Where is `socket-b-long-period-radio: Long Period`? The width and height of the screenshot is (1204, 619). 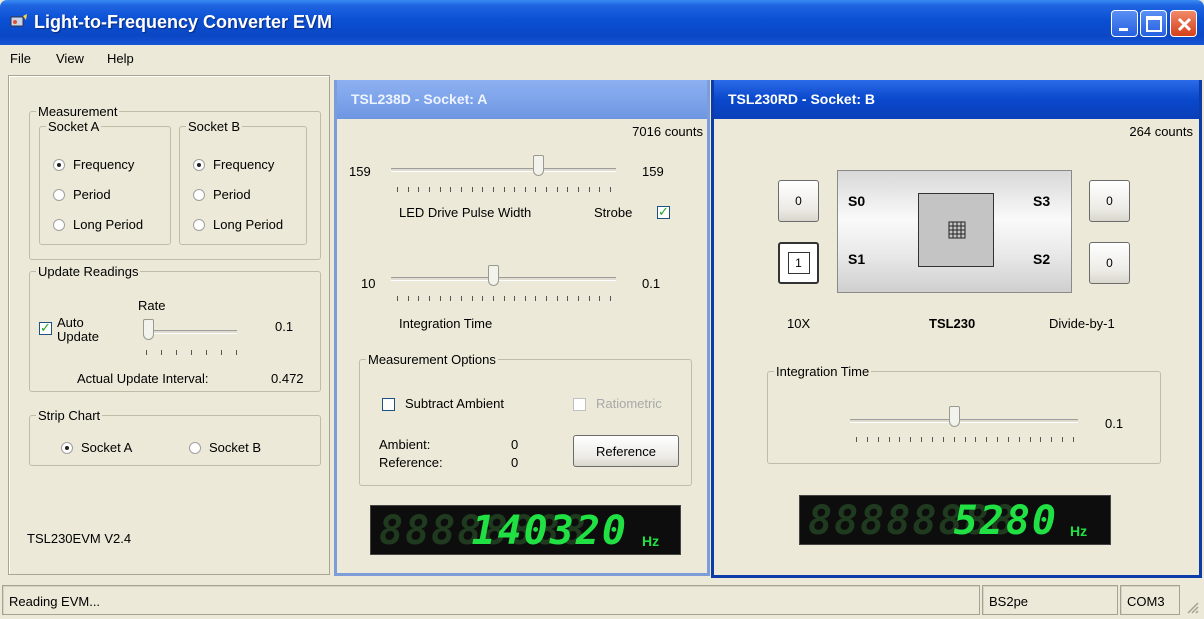 socket-b-long-period-radio: Long Period is located at coordinates (238, 224).